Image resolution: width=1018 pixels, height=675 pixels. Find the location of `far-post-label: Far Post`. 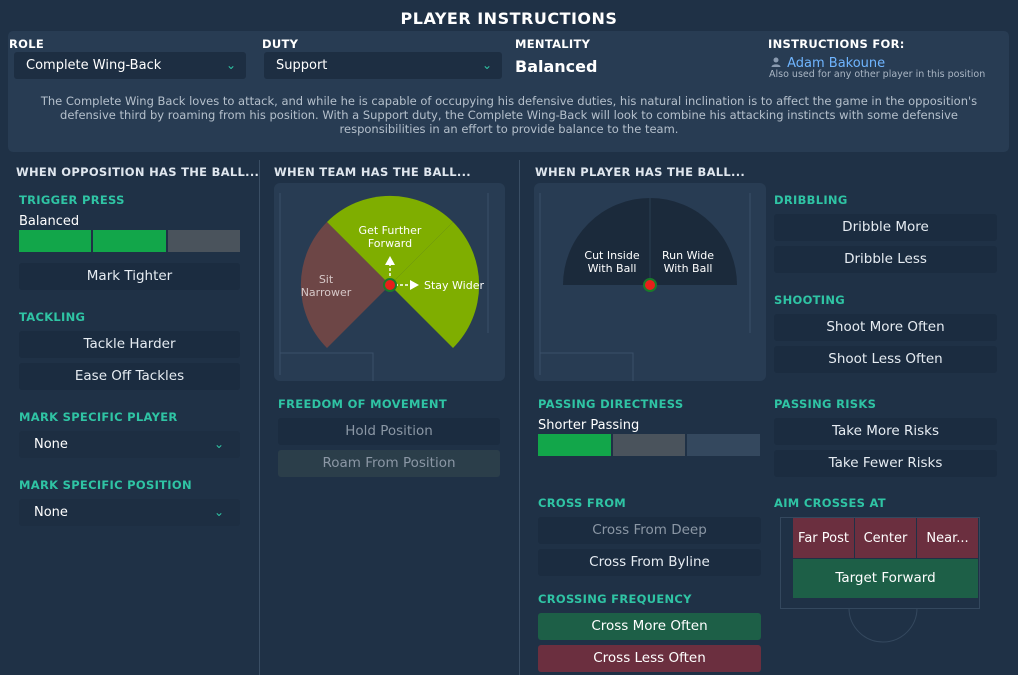

far-post-label: Far Post is located at coordinates (823, 538).